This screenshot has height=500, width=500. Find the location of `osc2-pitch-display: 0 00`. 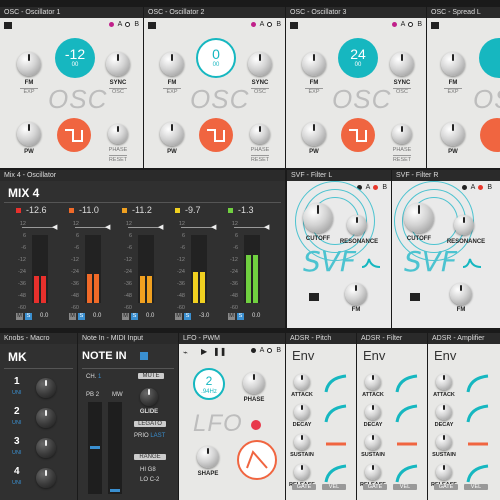

osc2-pitch-display: 0 00 is located at coordinates (216, 58).